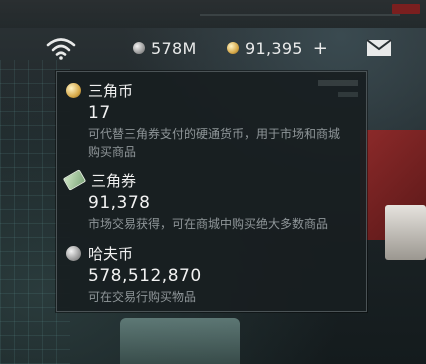 The height and width of the screenshot is (364, 426). Describe the element at coordinates (406, 9) in the screenshot. I see `top-red-tag` at that location.